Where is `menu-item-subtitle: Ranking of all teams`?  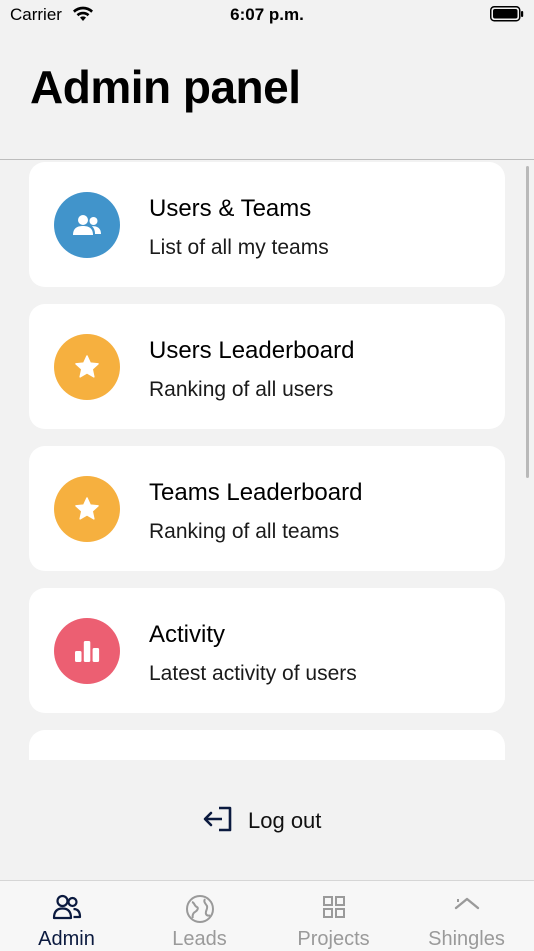
menu-item-subtitle: Ranking of all teams is located at coordinates (244, 531).